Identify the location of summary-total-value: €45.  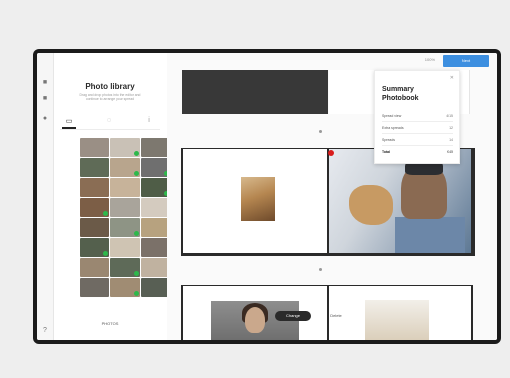
(450, 152).